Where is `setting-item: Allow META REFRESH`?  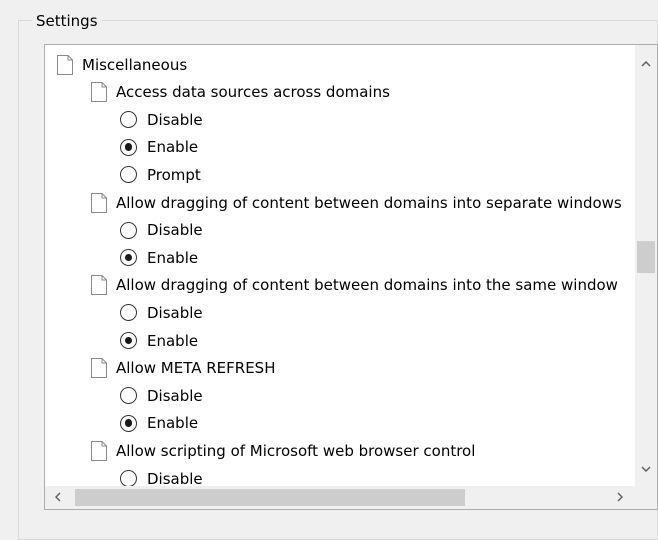 setting-item: Allow META REFRESH is located at coordinates (183, 368).